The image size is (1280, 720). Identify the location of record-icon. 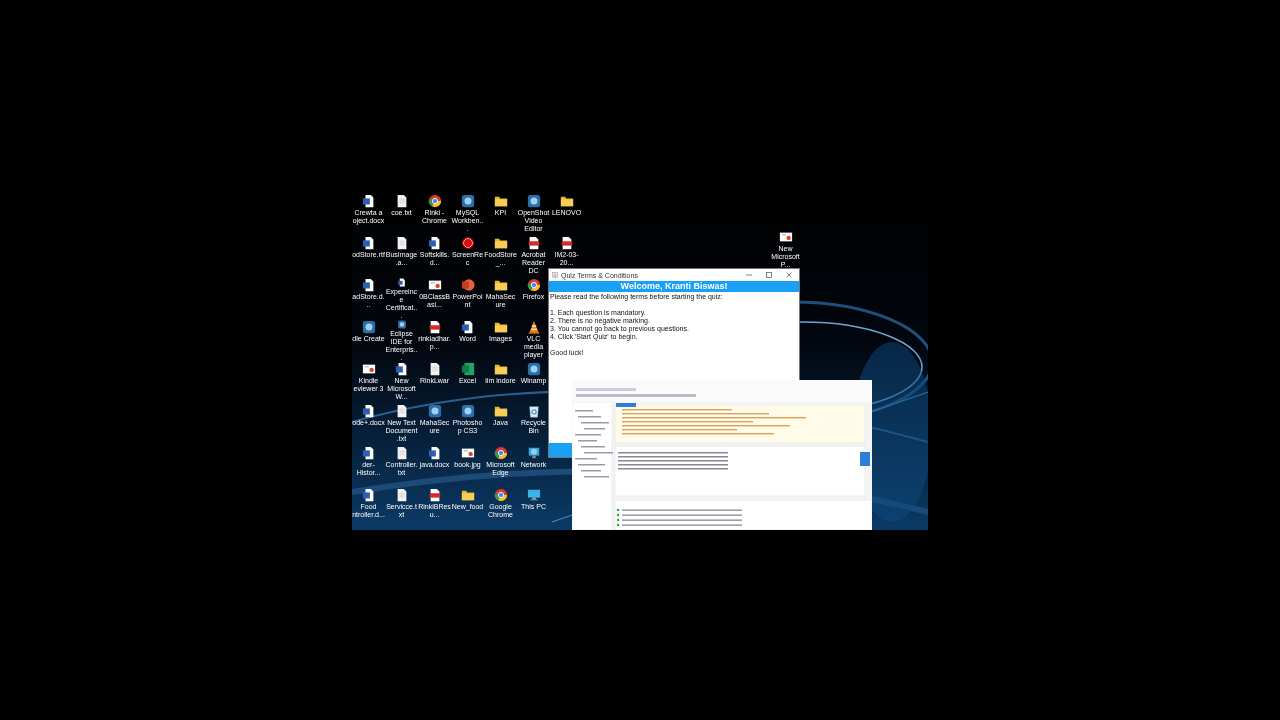
(467, 243).